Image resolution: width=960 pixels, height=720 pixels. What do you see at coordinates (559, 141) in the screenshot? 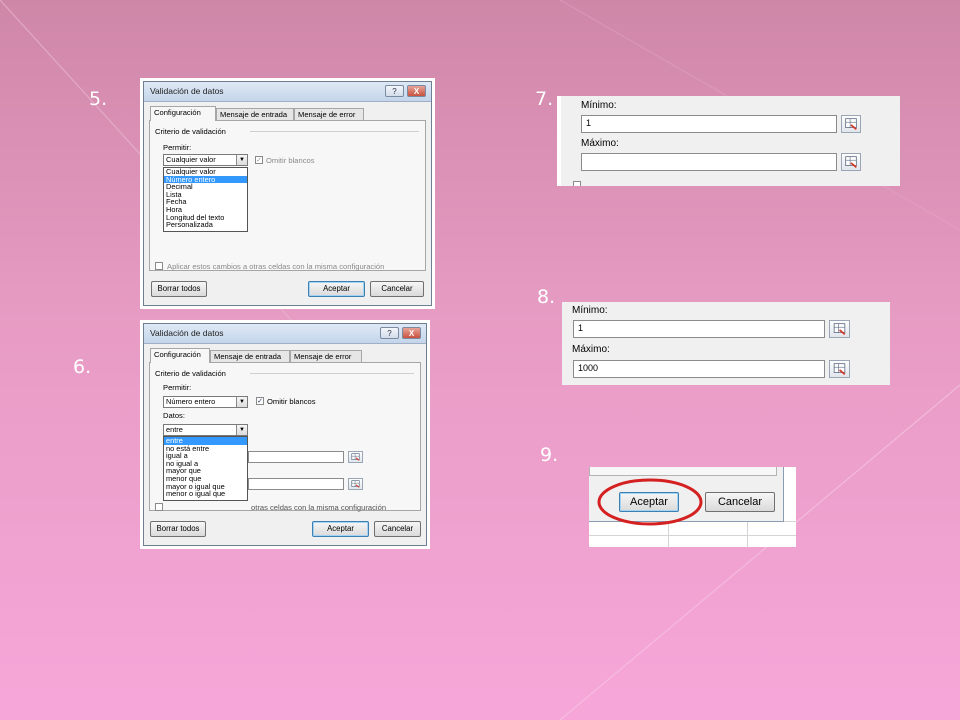
I see `left-edge` at bounding box center [559, 141].